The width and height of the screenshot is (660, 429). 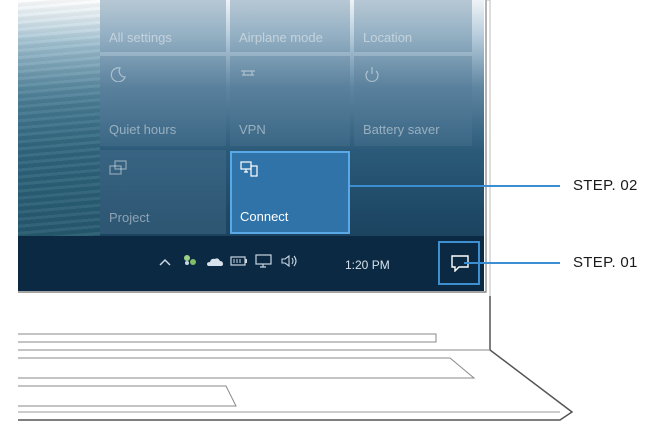 I want to click on tile-label: All settings, so click(x=140, y=37).